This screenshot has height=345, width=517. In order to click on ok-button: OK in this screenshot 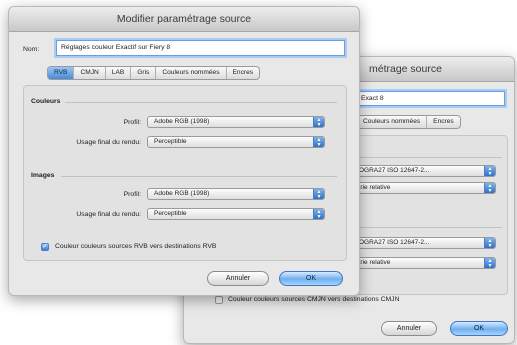, I will do `click(311, 278)`.